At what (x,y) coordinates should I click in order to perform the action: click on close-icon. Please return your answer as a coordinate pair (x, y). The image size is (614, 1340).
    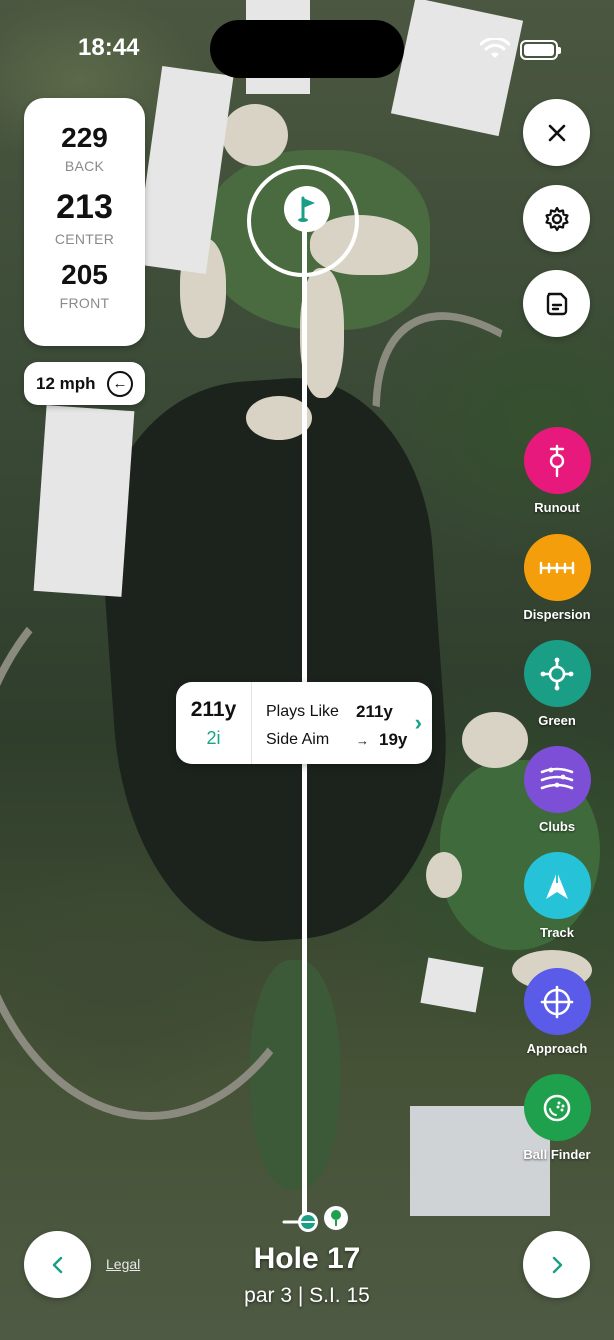
    Looking at the image, I should click on (556, 132).